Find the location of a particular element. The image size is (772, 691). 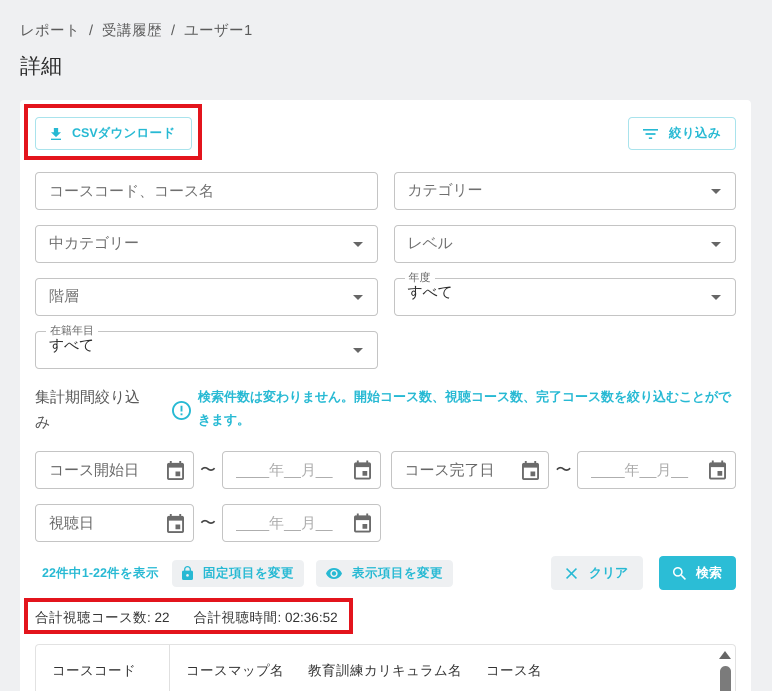

dropdown-select: 中カテゴリー is located at coordinates (206, 244).